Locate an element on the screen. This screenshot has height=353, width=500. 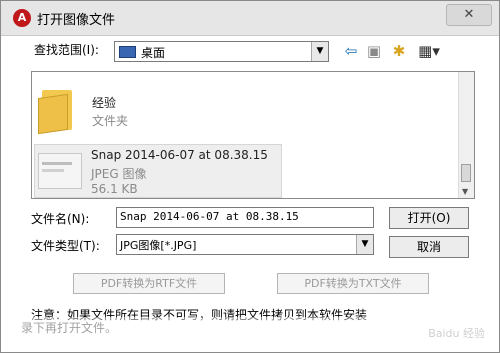
filetype-label: 文件类型(T): is located at coordinates (65, 246).